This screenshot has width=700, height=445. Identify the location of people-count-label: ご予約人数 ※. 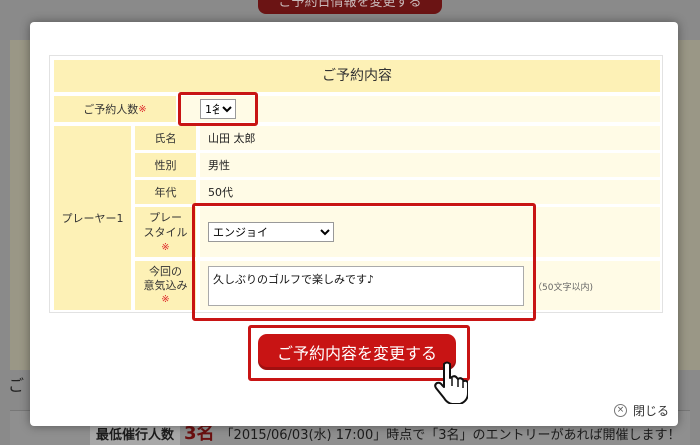
(115, 109).